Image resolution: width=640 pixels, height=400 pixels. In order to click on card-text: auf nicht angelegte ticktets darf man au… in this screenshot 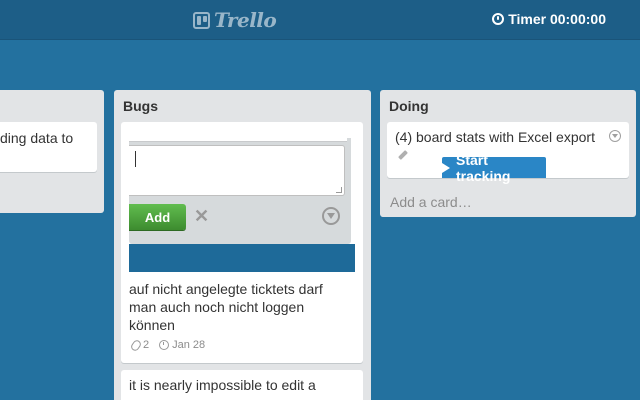, I will do `click(226, 307)`.